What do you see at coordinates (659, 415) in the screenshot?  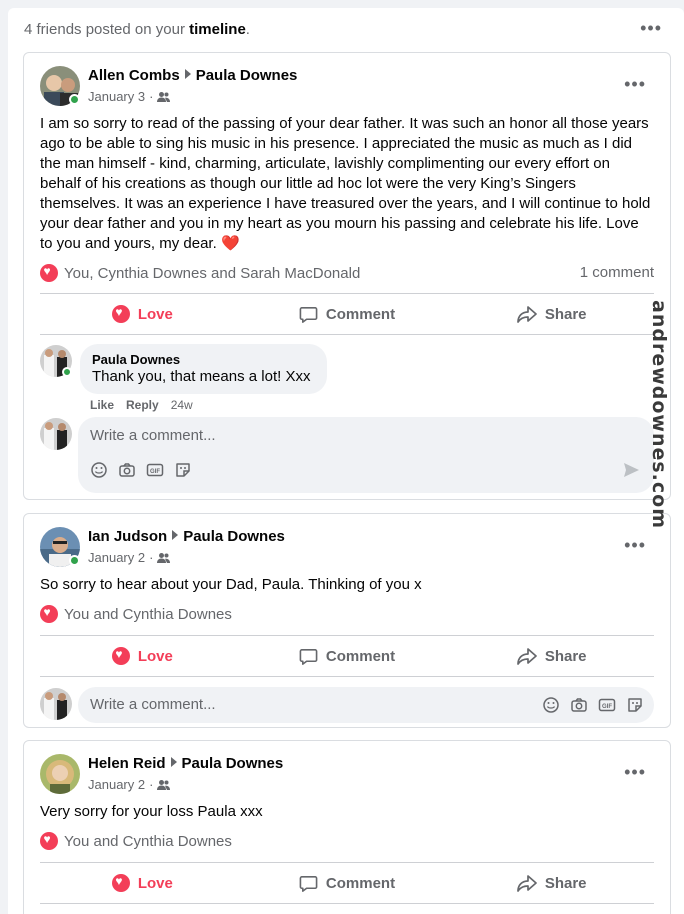 I see `watermark: andrewdownes.com` at bounding box center [659, 415].